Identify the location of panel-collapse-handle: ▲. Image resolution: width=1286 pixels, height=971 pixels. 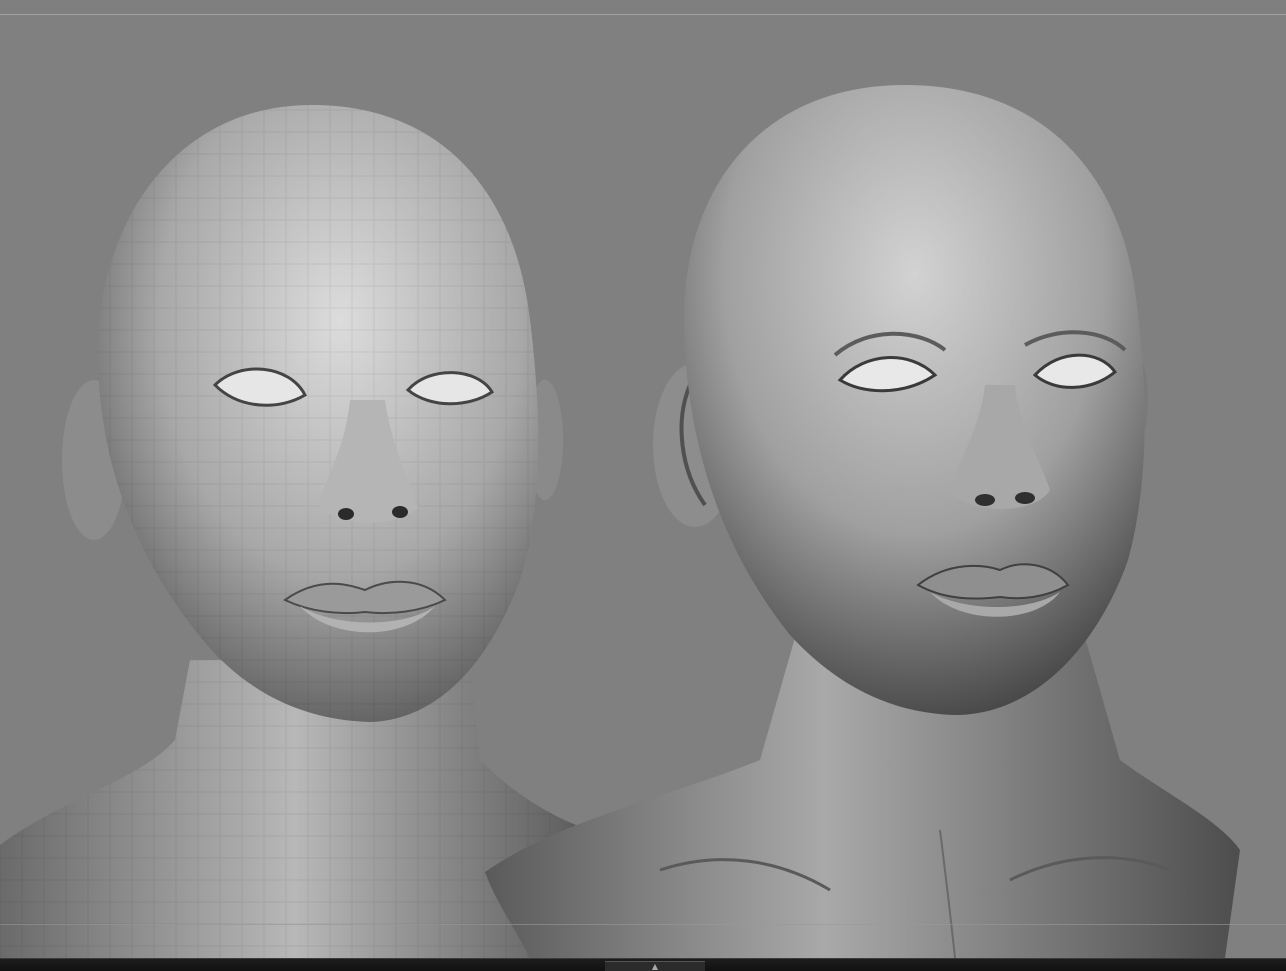
(655, 966).